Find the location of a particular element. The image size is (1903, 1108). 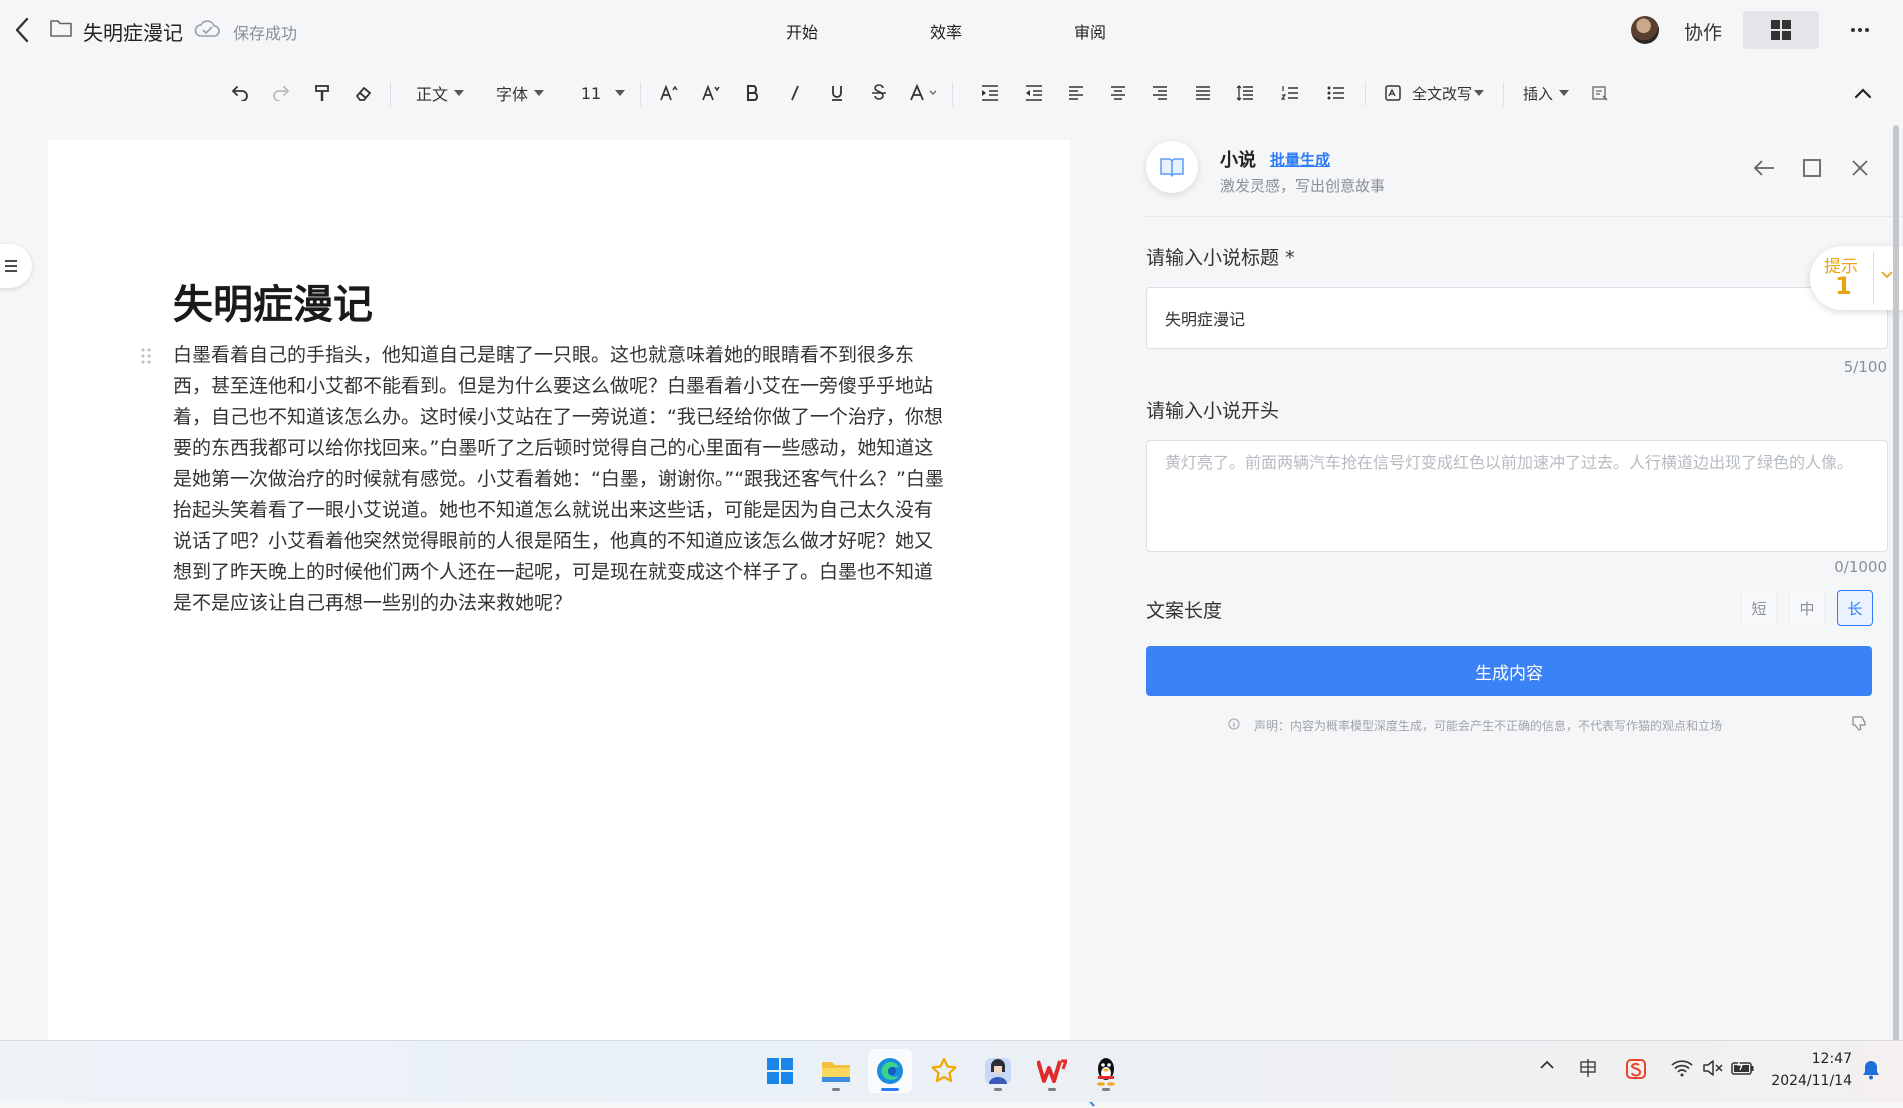

info-icon is located at coordinates (1234, 724).